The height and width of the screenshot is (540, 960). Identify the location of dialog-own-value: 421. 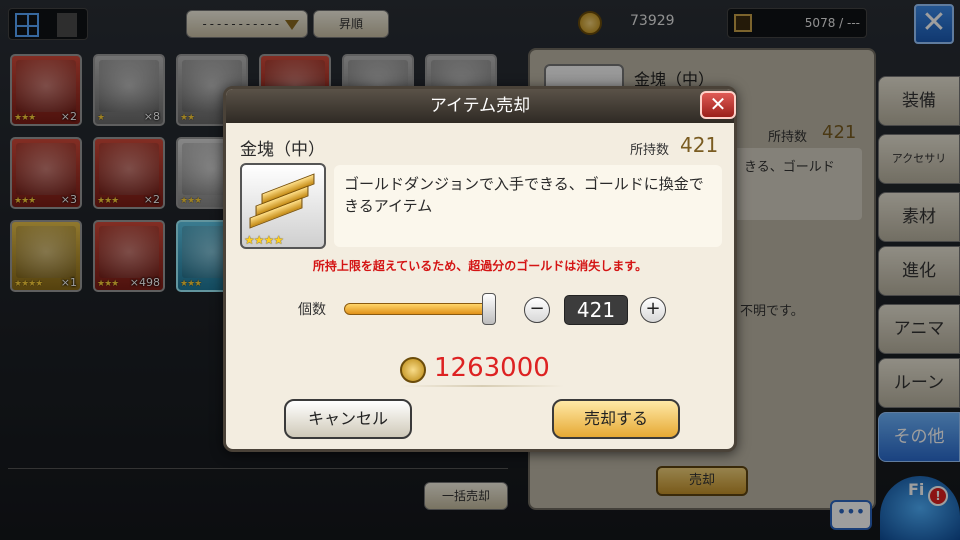
(699, 145).